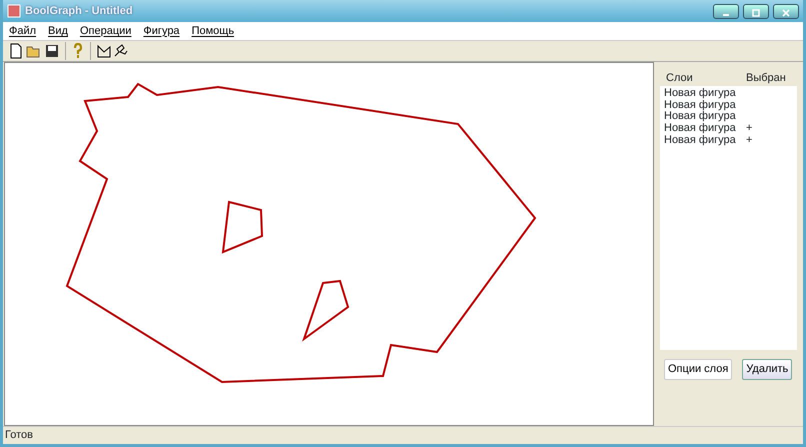  What do you see at coordinates (161, 31) in the screenshot?
I see `menu-item: Фигура` at bounding box center [161, 31].